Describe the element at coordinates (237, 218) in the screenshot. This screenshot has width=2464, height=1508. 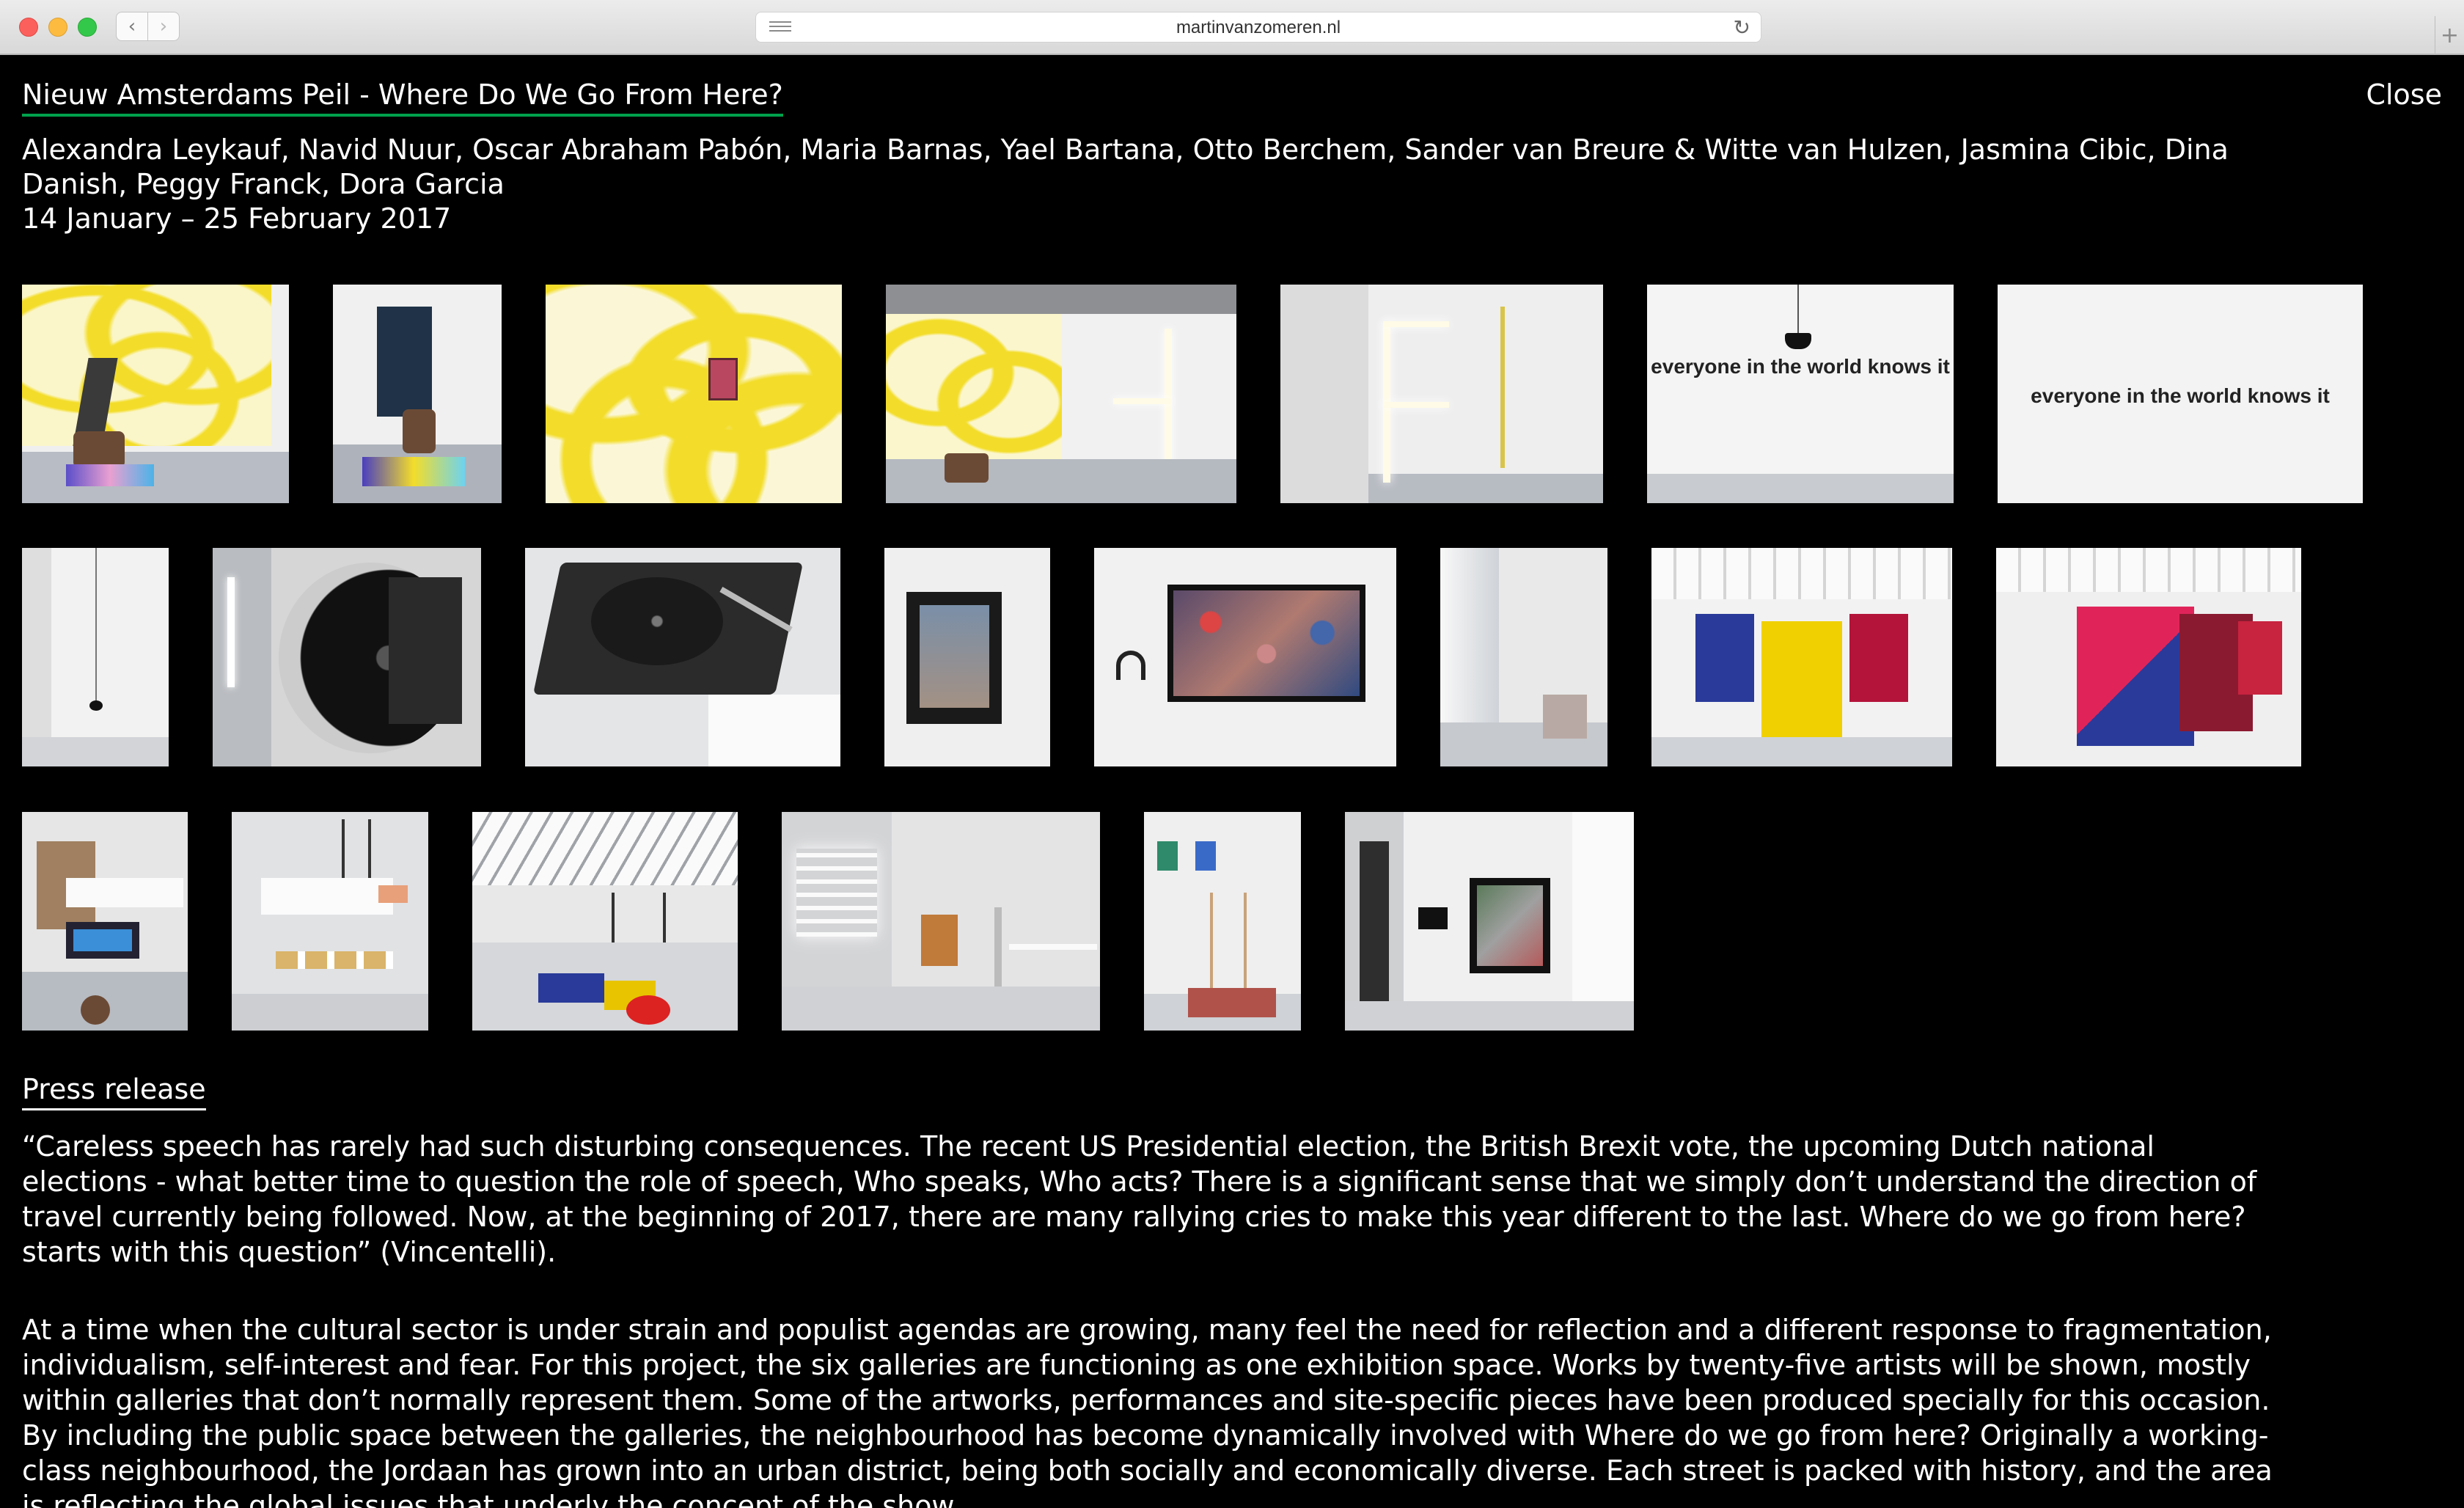
I see `exhibition-dates: 14 January – 25 February 2017` at that location.